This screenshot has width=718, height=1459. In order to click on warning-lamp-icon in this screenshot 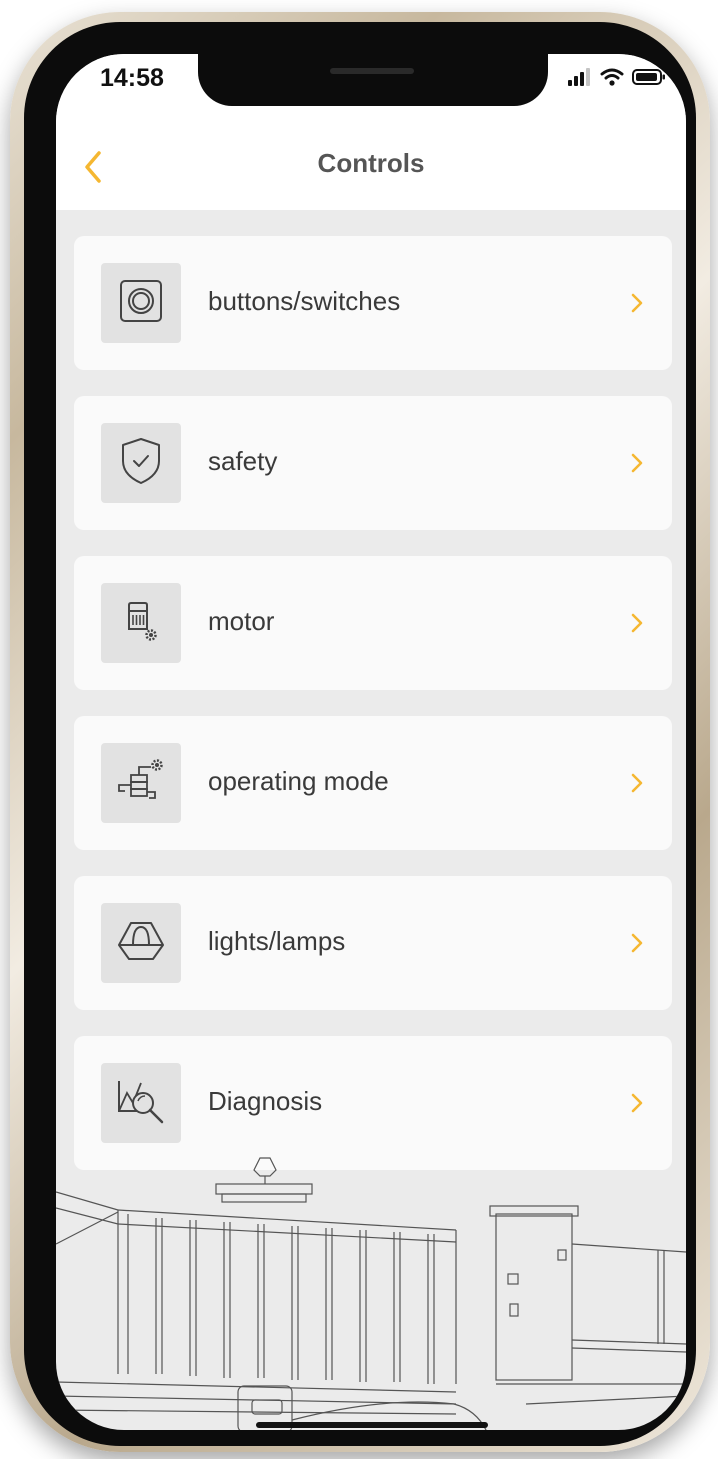, I will do `click(141, 943)`.